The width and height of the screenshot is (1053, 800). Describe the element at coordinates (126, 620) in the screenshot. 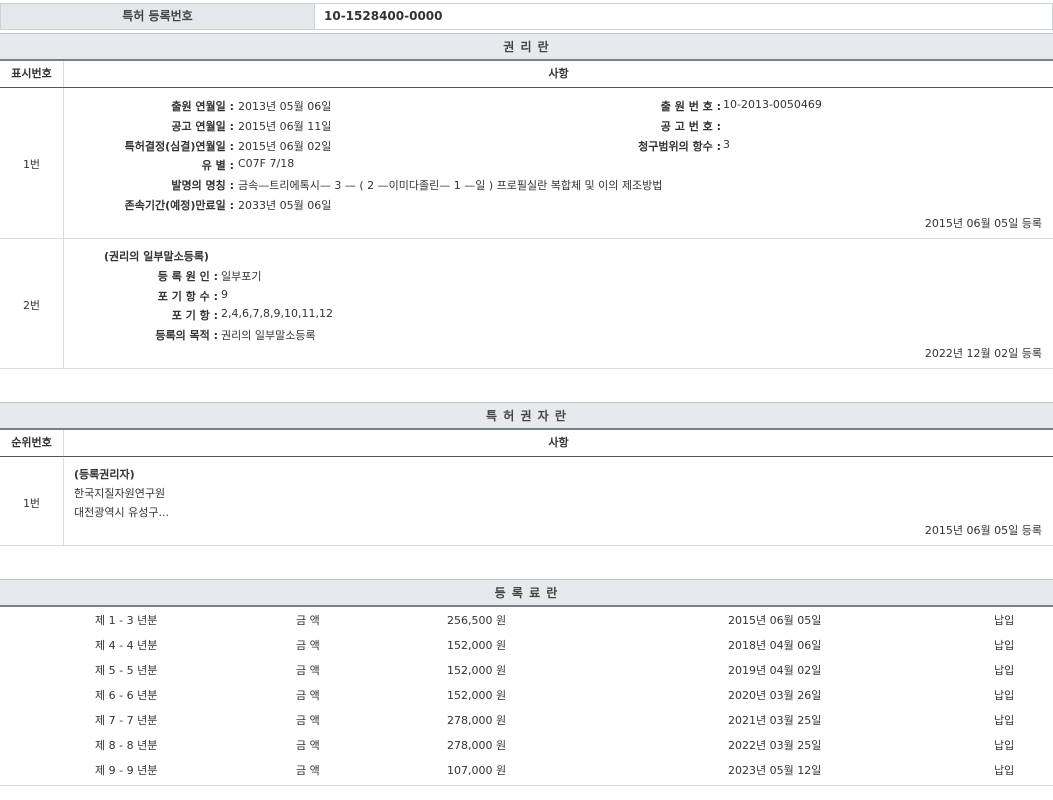

I see `fee-period: 제 1 - 3 년분` at that location.